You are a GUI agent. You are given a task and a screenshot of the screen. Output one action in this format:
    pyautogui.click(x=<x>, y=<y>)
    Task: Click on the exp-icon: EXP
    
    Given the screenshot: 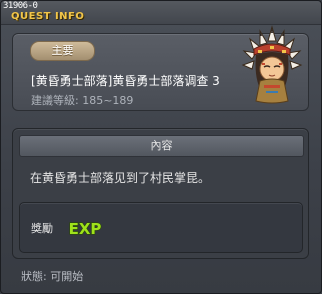 What is the action you would take?
    pyautogui.click(x=85, y=228)
    